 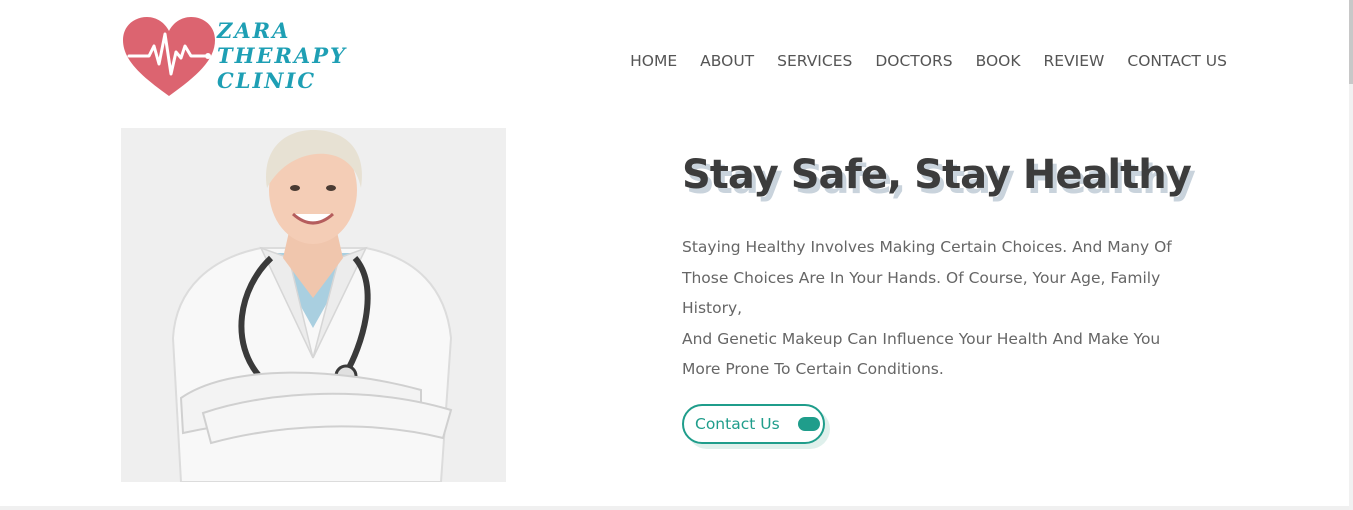 I want to click on section-divider, so click(x=674, y=508).